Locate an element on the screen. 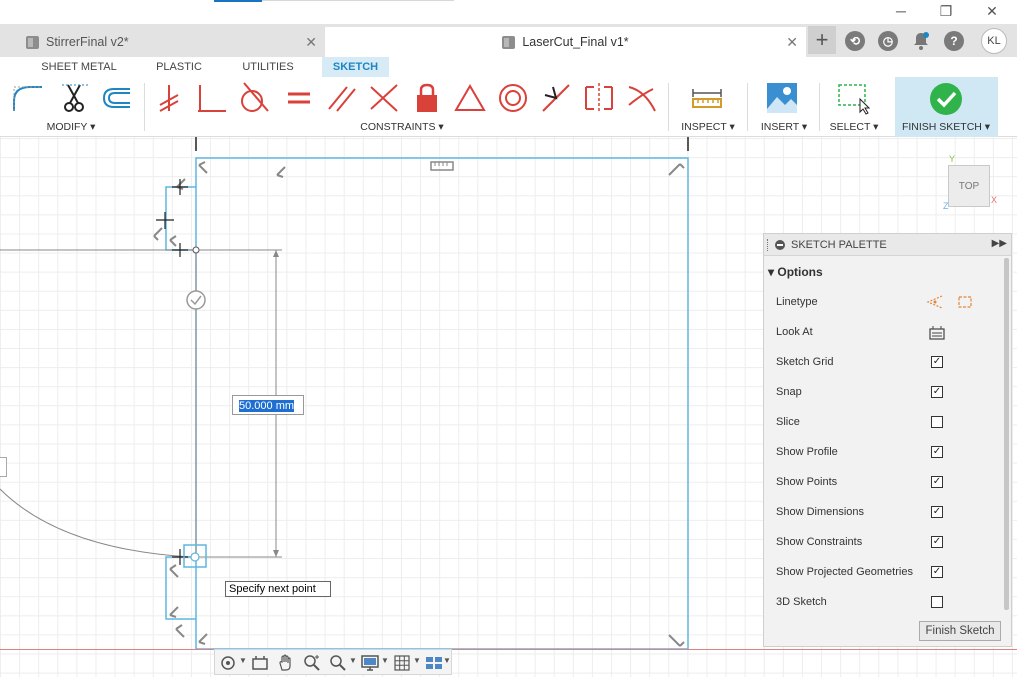  snap-checkbox: ✓ is located at coordinates (937, 392).